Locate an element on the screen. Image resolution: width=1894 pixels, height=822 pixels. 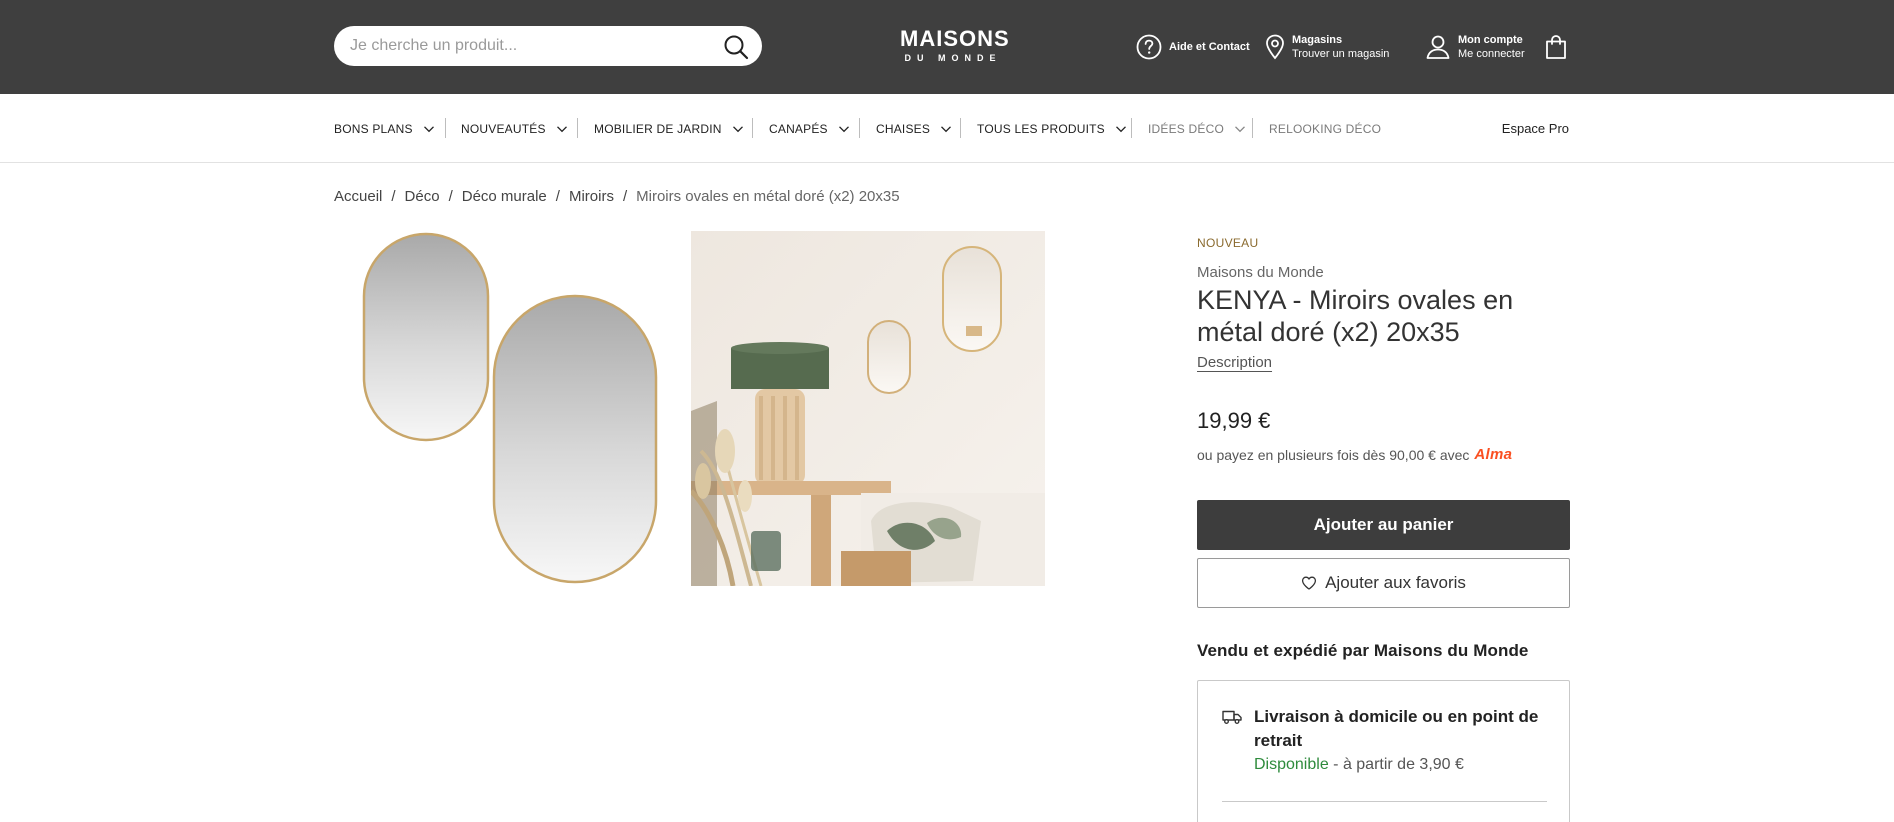
seller-info: Vendu et expédié par Maisons du Monde is located at coordinates (1363, 650).